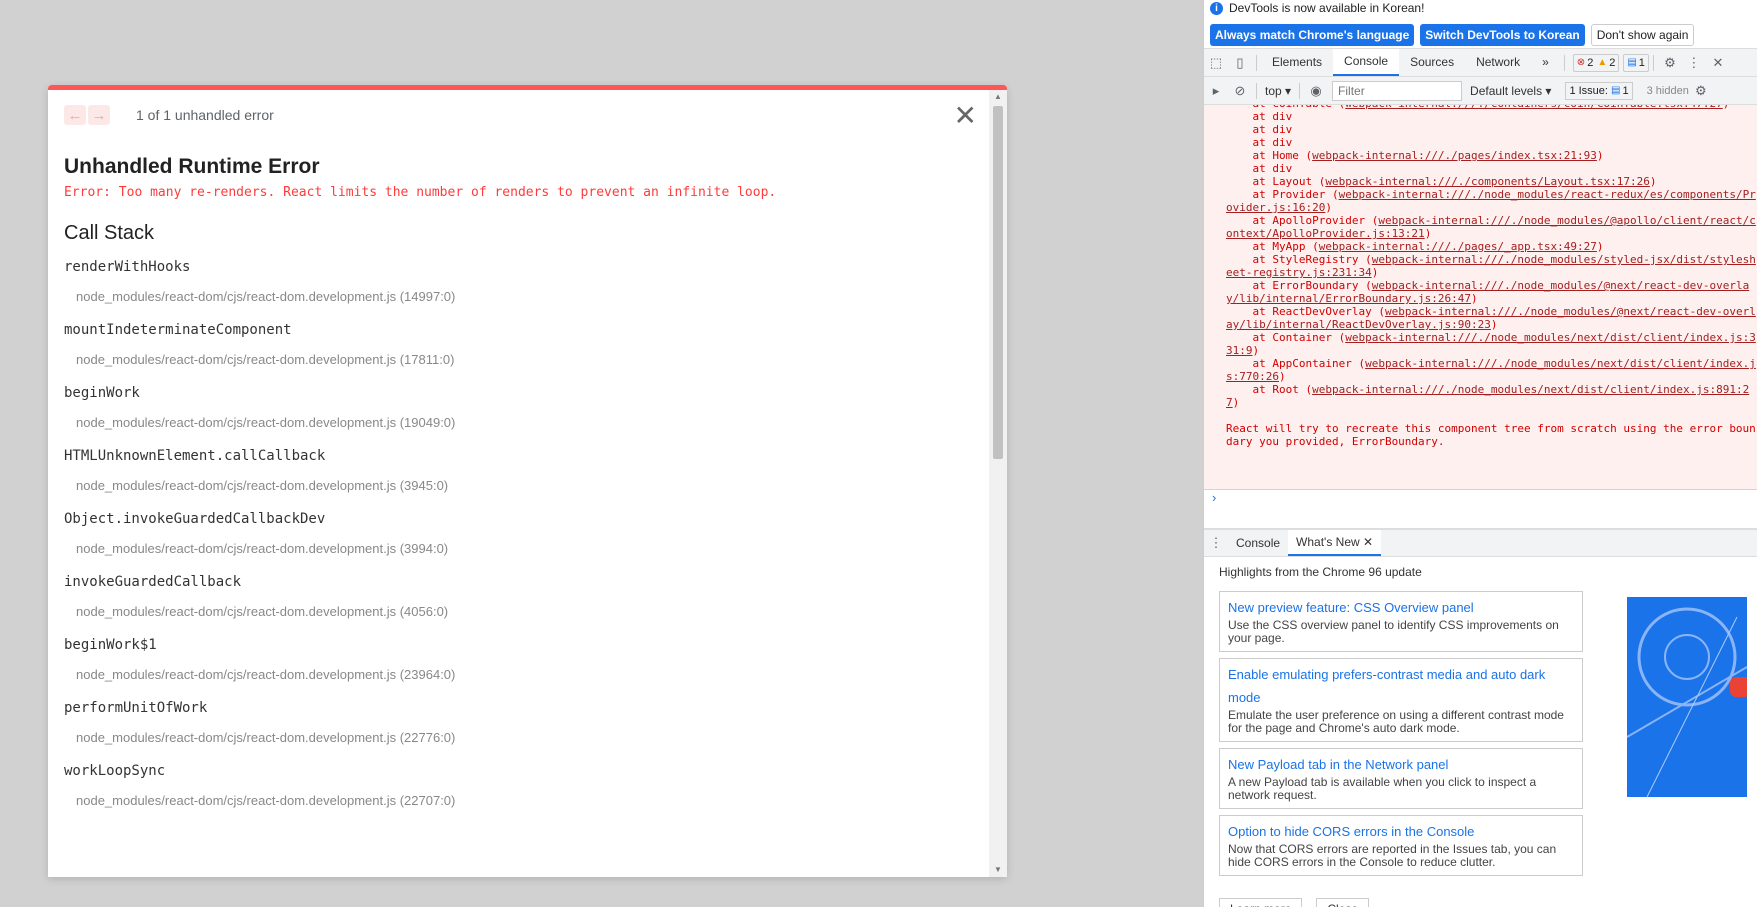 The image size is (1757, 907). I want to click on scrollbar-thumb, so click(998, 282).